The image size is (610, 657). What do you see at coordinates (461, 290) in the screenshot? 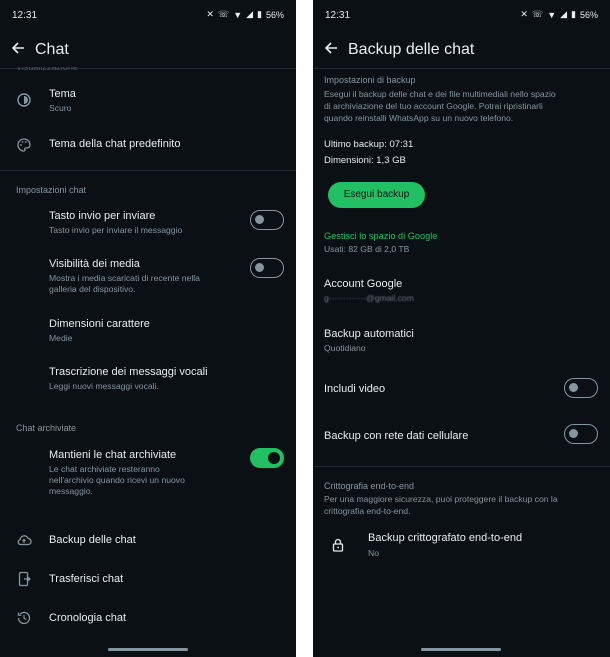
I see `setting-account-google: Account Google g·············@gmail.com` at bounding box center [461, 290].